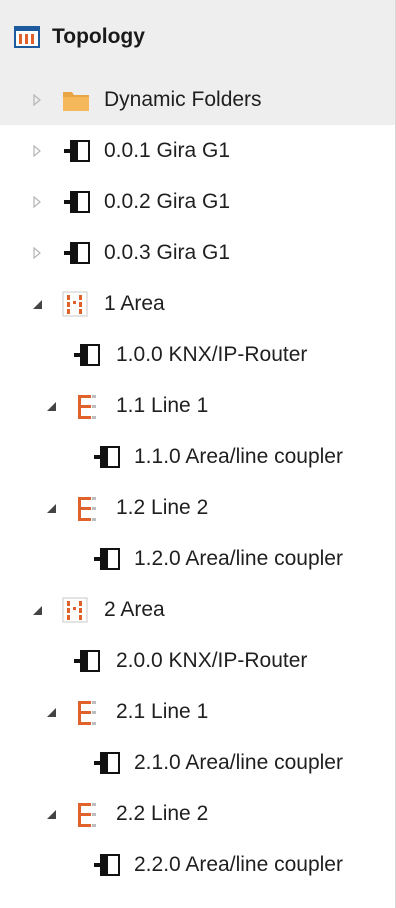 The width and height of the screenshot is (396, 908). What do you see at coordinates (212, 354) in the screenshot?
I see `tree-item-label: 1.0.0 KNX/IP-Router` at bounding box center [212, 354].